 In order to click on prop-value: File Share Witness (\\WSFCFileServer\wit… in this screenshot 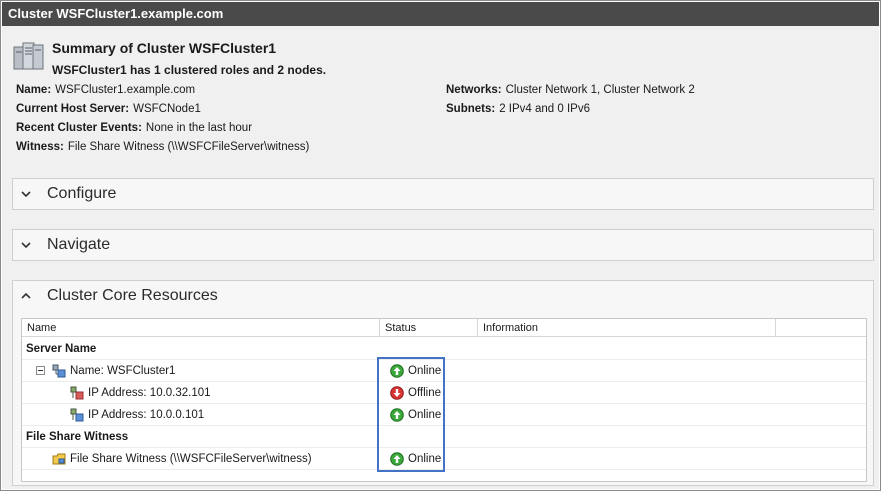, I will do `click(188, 147)`.